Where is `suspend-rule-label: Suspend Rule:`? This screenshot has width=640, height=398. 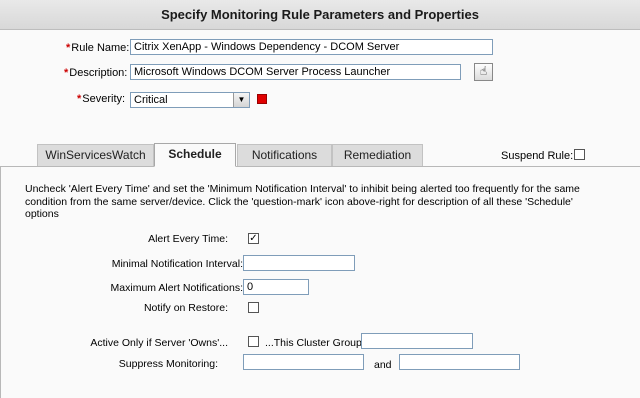
suspend-rule-label: Suspend Rule: is located at coordinates (537, 156).